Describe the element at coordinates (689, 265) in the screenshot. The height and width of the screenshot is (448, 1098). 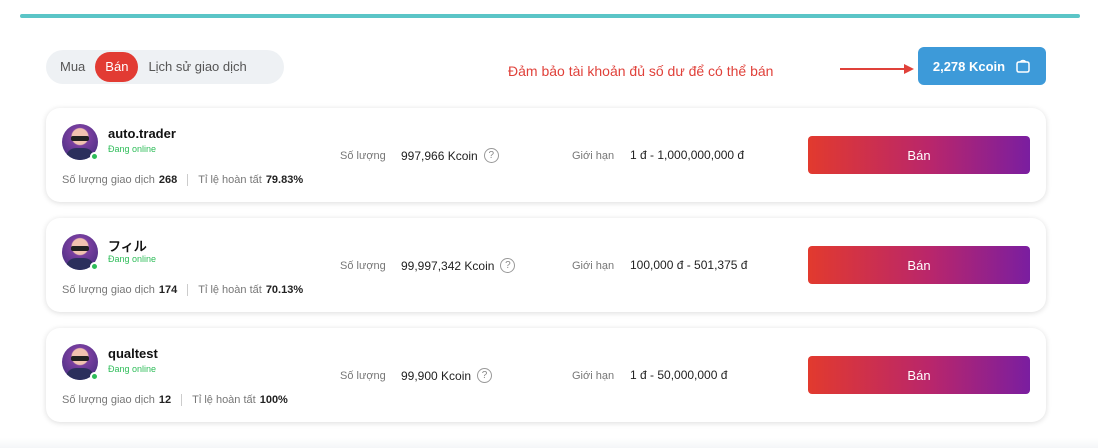
I see `limit-value: 100,000 đ - 501,375 đ` at that location.